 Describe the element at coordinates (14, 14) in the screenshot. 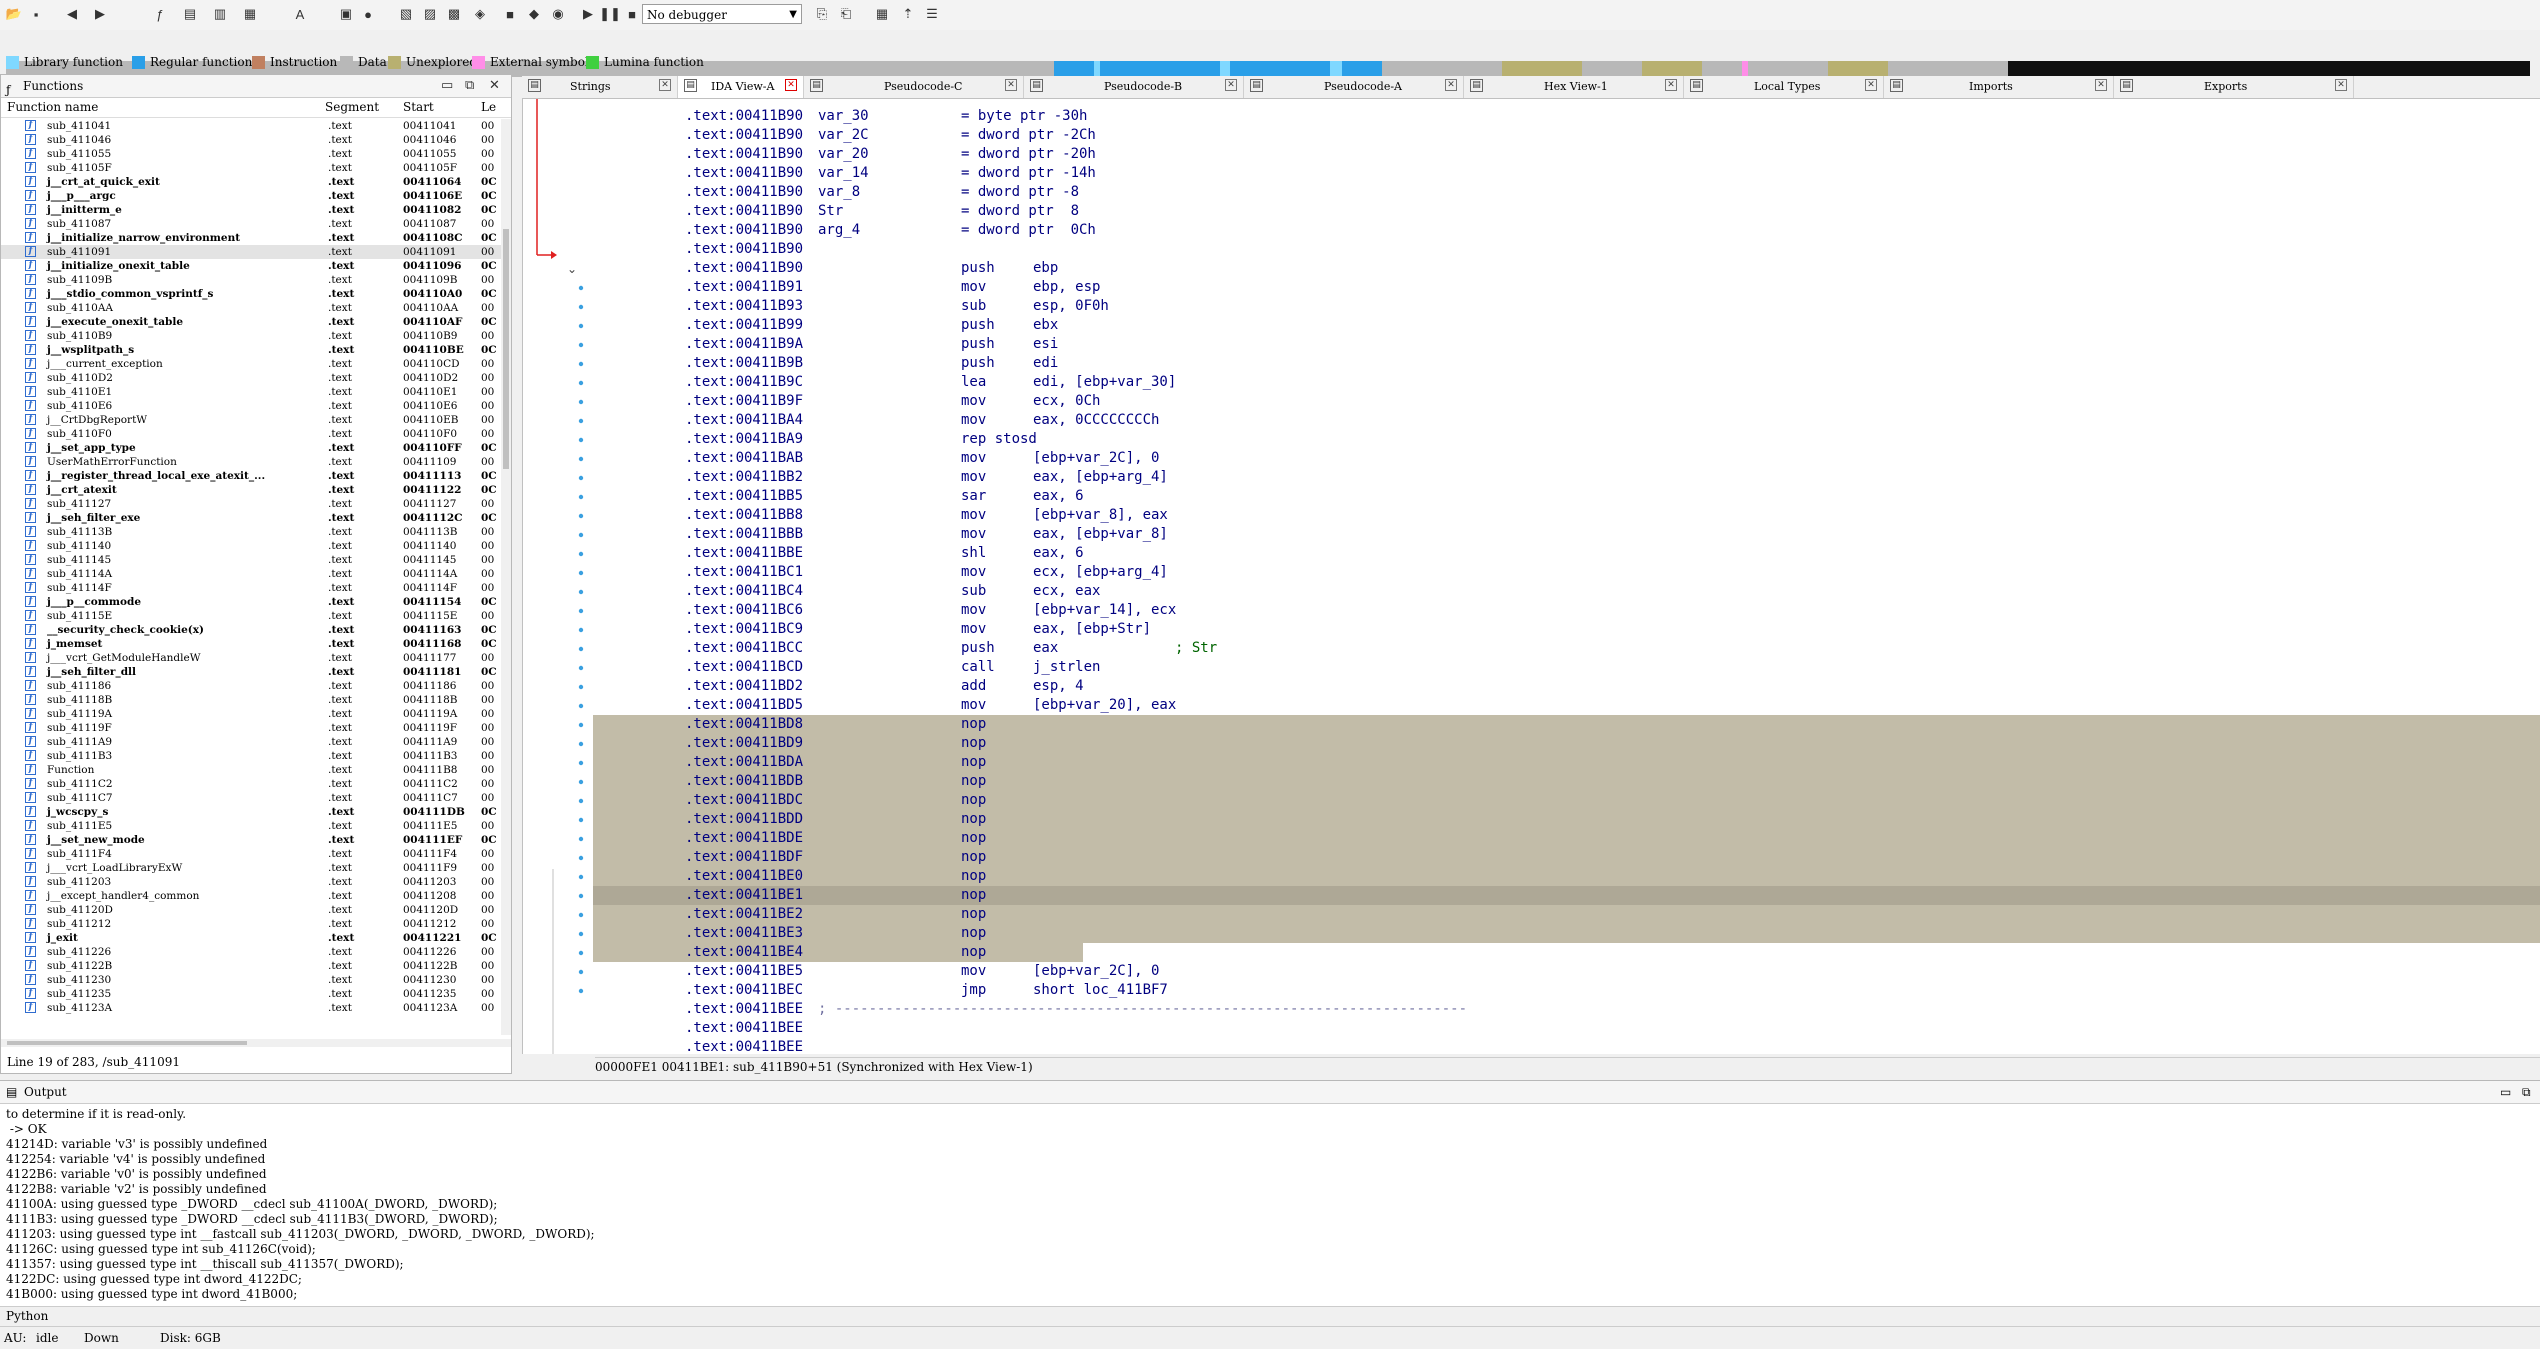

I see `open-icon: 📂` at that location.